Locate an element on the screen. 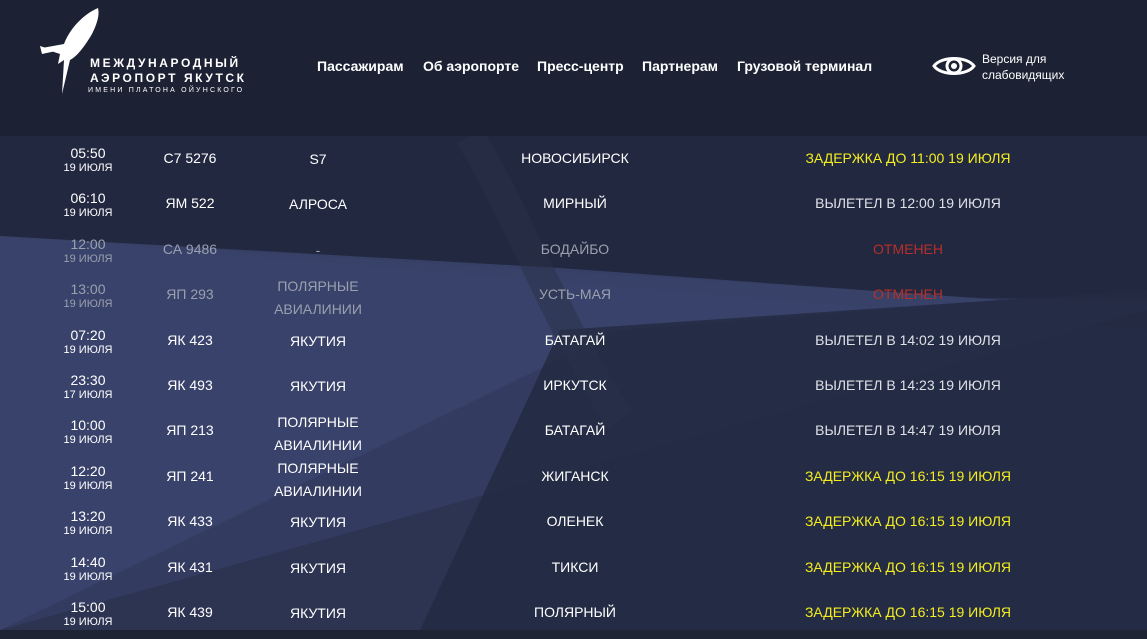 The height and width of the screenshot is (639, 1147). flight-number: С7 5276 is located at coordinates (190, 158).